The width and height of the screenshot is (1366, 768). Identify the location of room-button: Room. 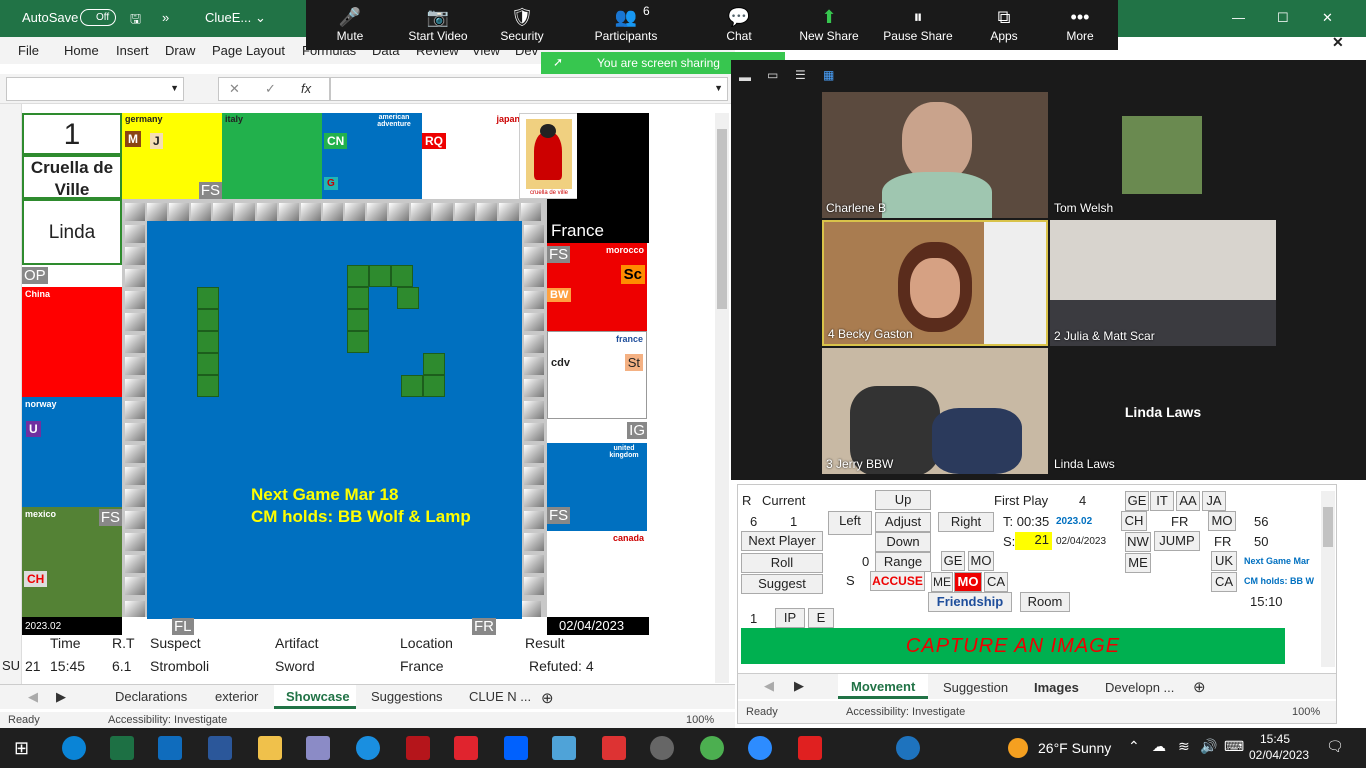
(1045, 602).